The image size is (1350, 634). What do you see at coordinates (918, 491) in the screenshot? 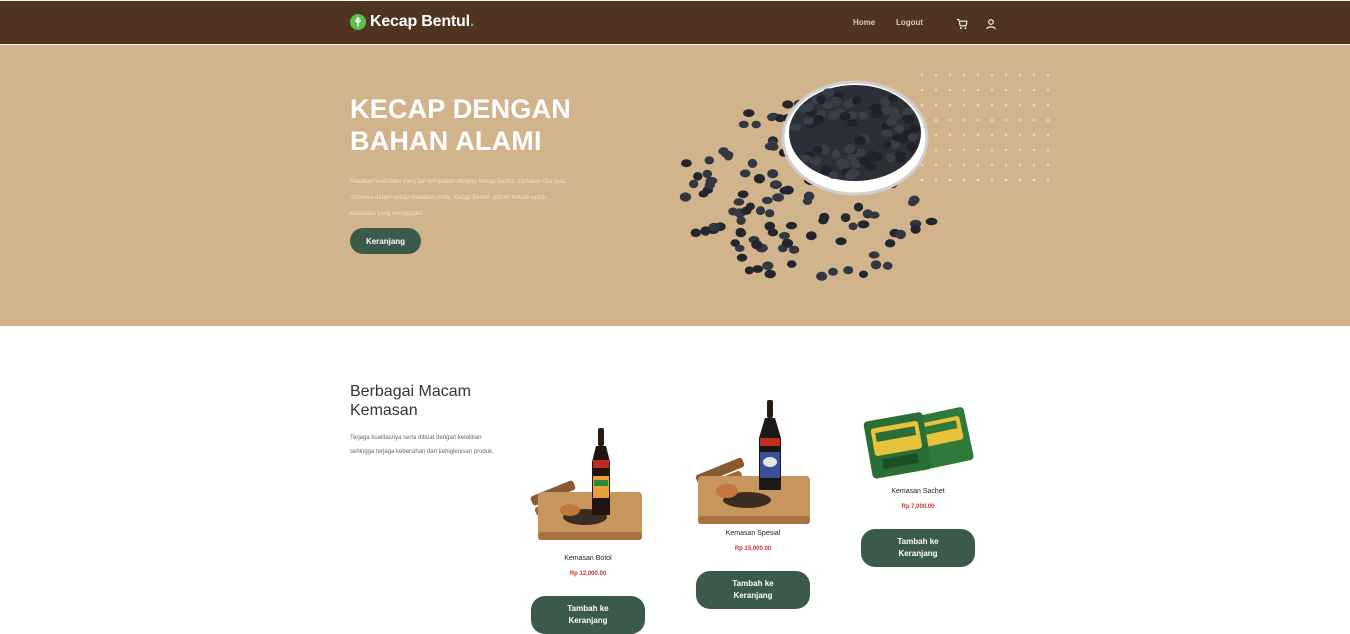
I see `product-name: Kemasan Sachet` at bounding box center [918, 491].